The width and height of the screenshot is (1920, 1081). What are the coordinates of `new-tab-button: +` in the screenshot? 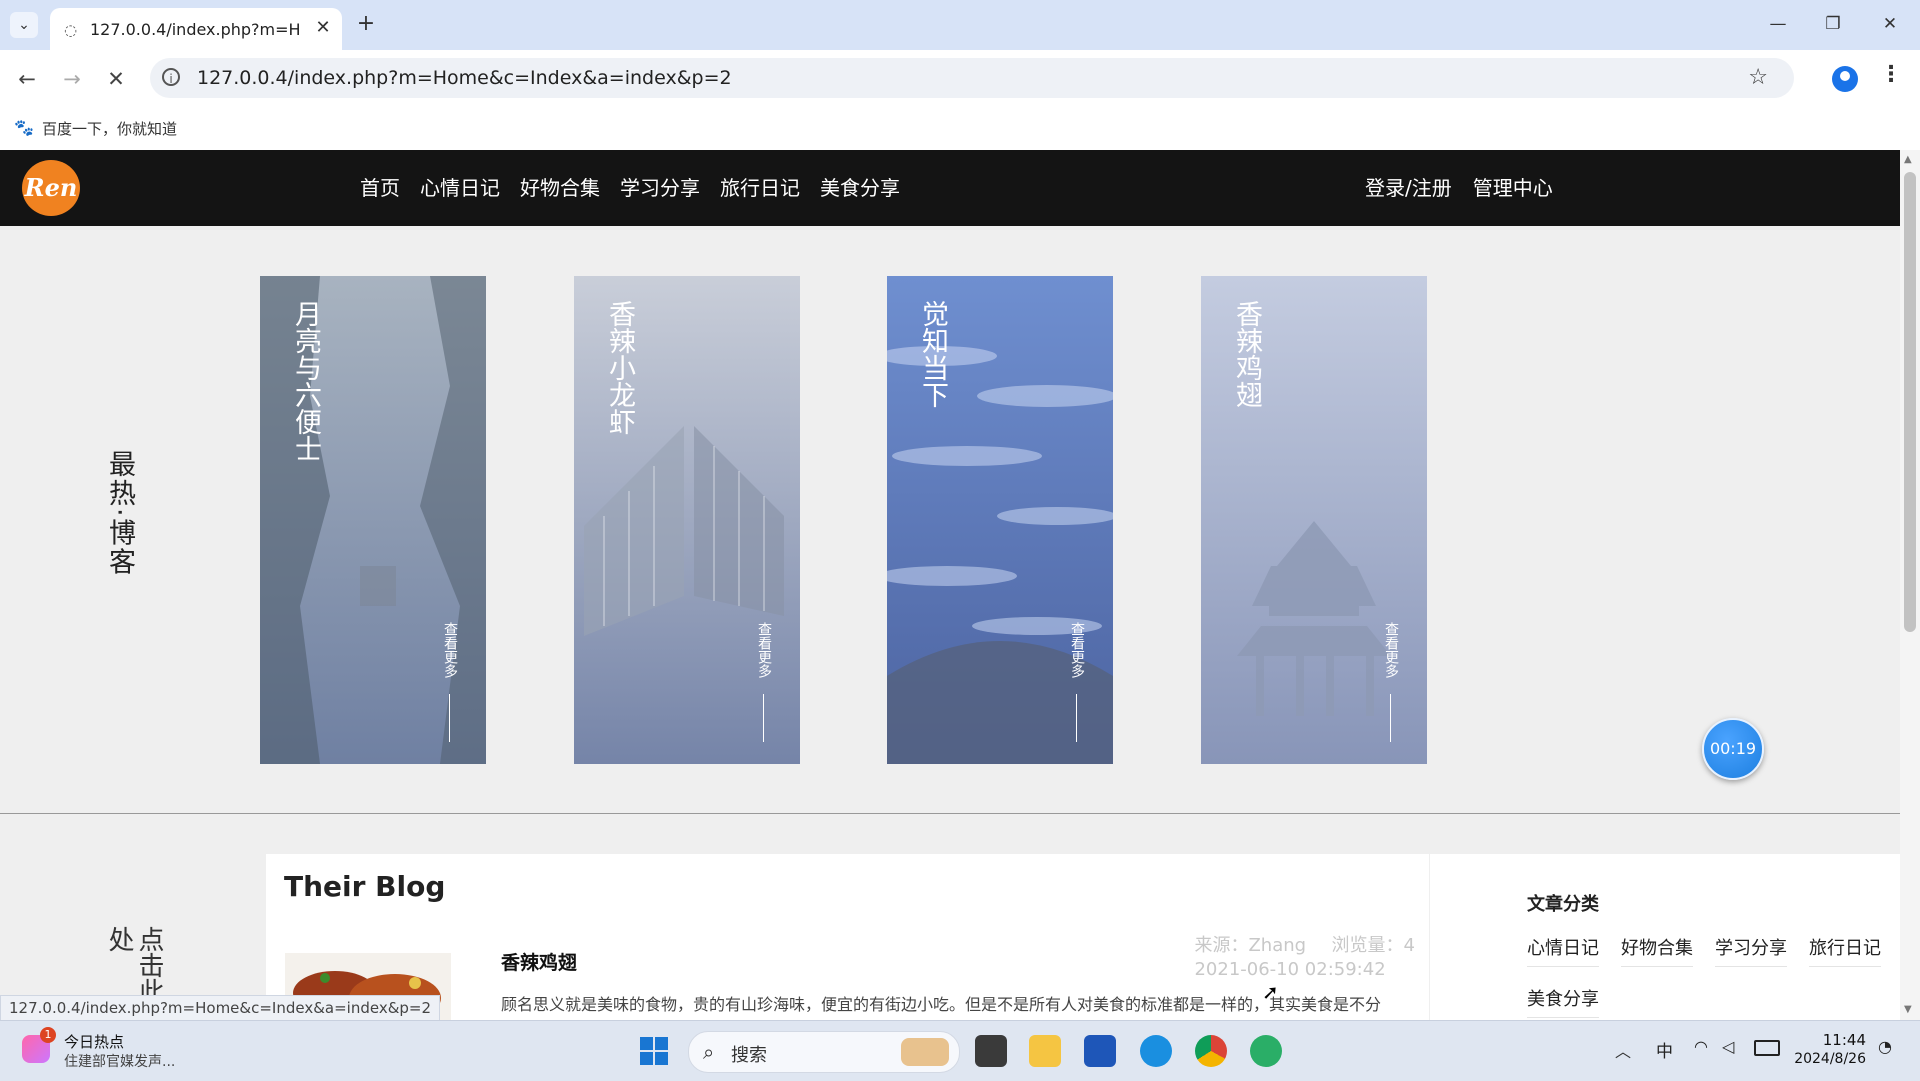 It's located at (366, 24).